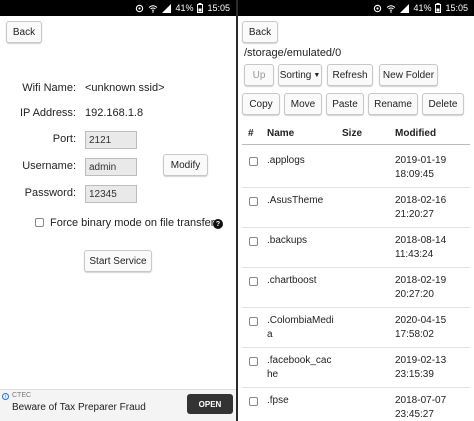  I want to click on file-modified-time: 11:43:24, so click(414, 254).